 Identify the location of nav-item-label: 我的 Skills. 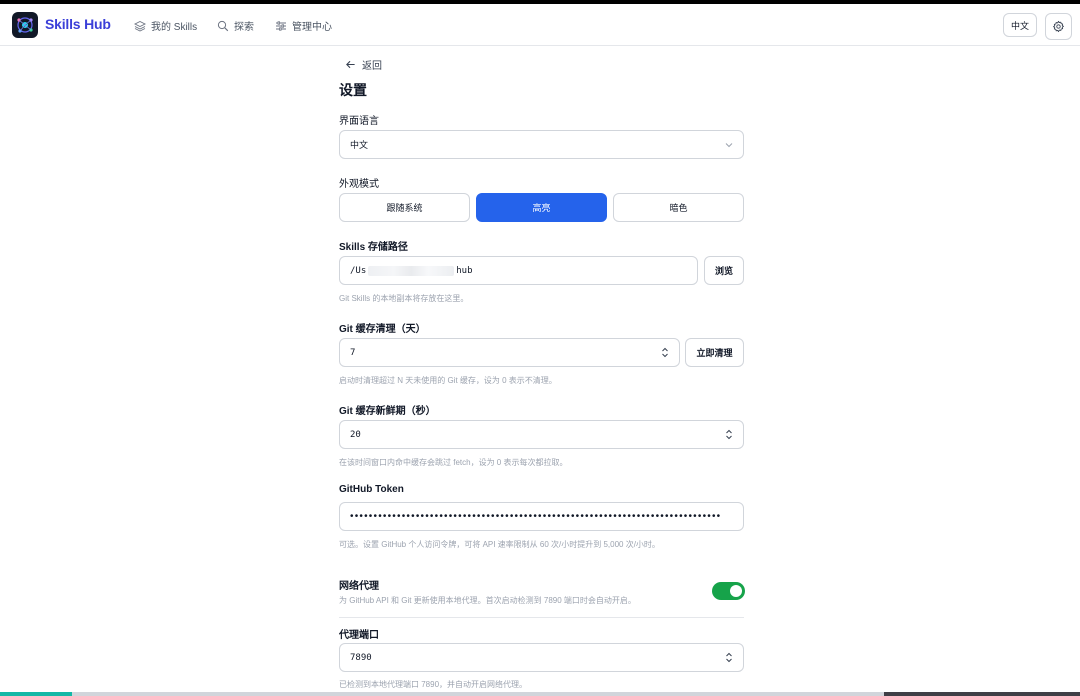
(174, 27).